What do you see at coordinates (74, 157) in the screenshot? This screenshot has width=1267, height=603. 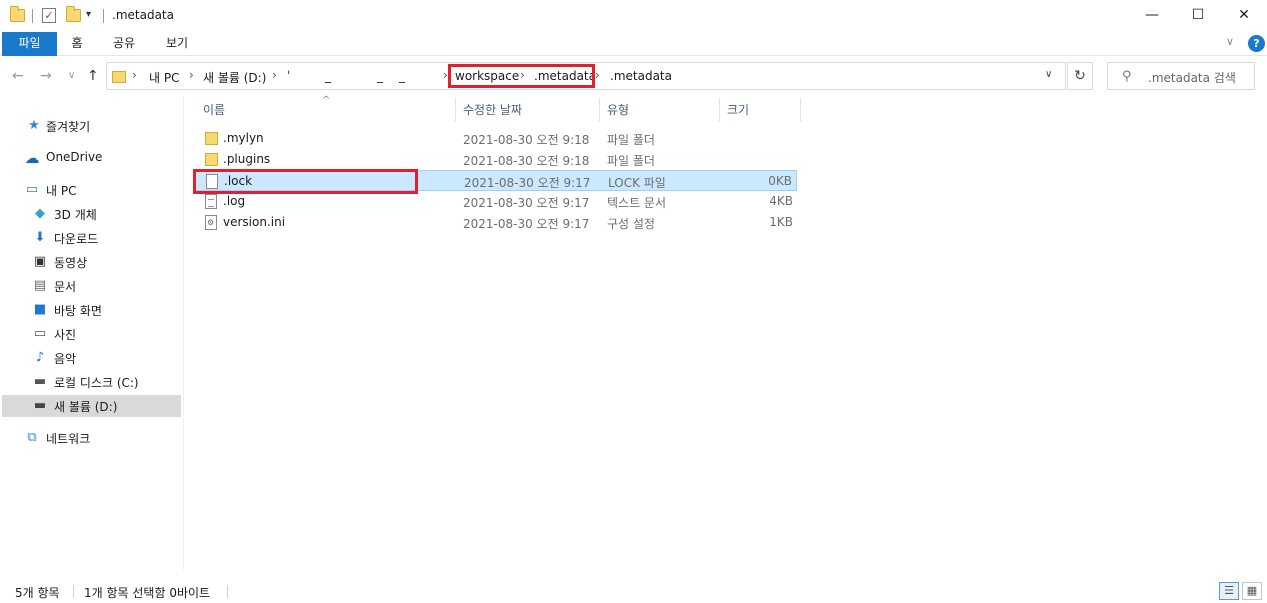 I see `sidebar-item-label: OneDrive` at bounding box center [74, 157].